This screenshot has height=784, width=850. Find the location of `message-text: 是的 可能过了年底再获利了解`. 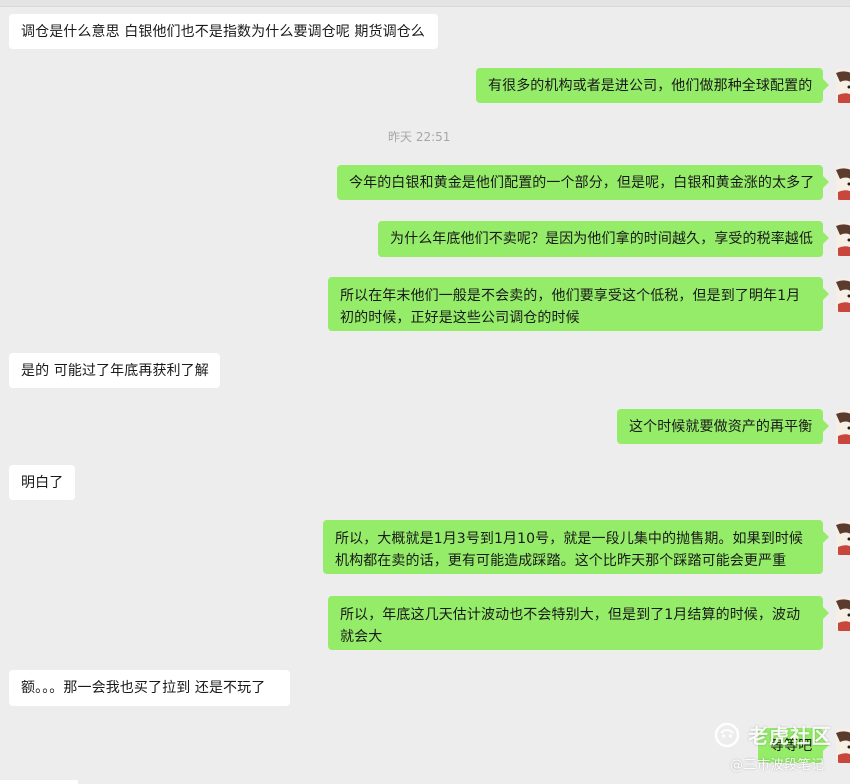

message-text: 是的 可能过了年底再获利了解 is located at coordinates (115, 370).